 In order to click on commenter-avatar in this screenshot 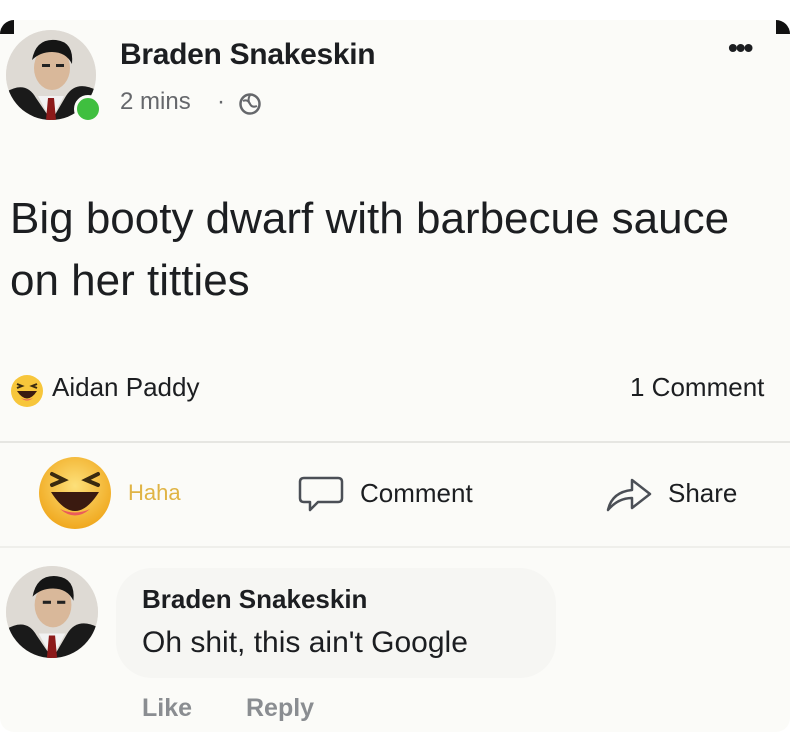, I will do `click(52, 612)`.